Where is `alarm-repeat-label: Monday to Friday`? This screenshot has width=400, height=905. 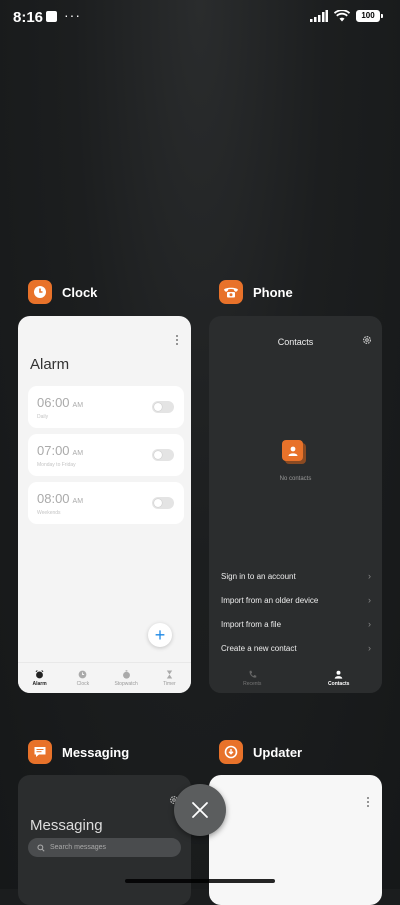
alarm-repeat-label: Monday to Friday is located at coordinates (56, 465).